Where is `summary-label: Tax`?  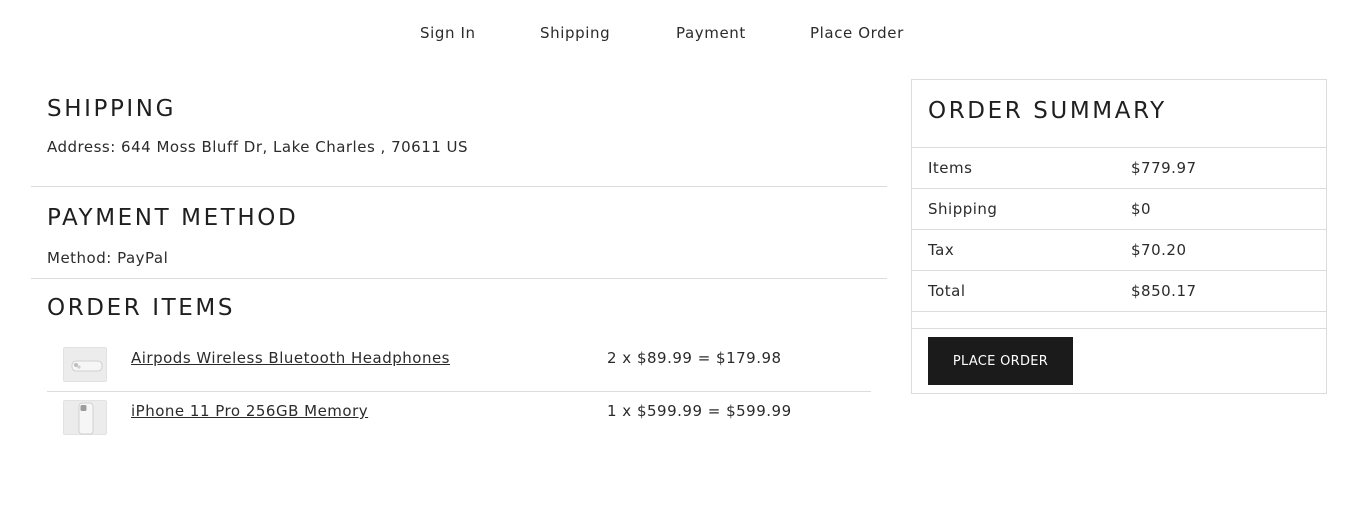 summary-label: Tax is located at coordinates (941, 250).